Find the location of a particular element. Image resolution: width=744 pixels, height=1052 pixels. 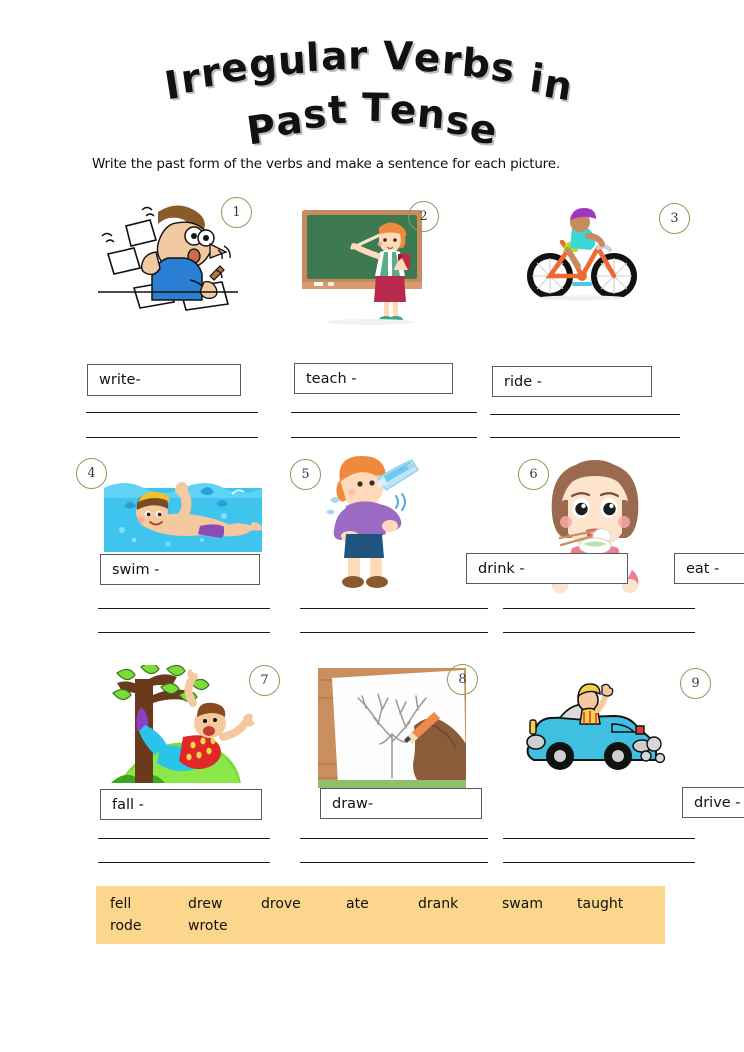

picture-ride is located at coordinates (582, 254).